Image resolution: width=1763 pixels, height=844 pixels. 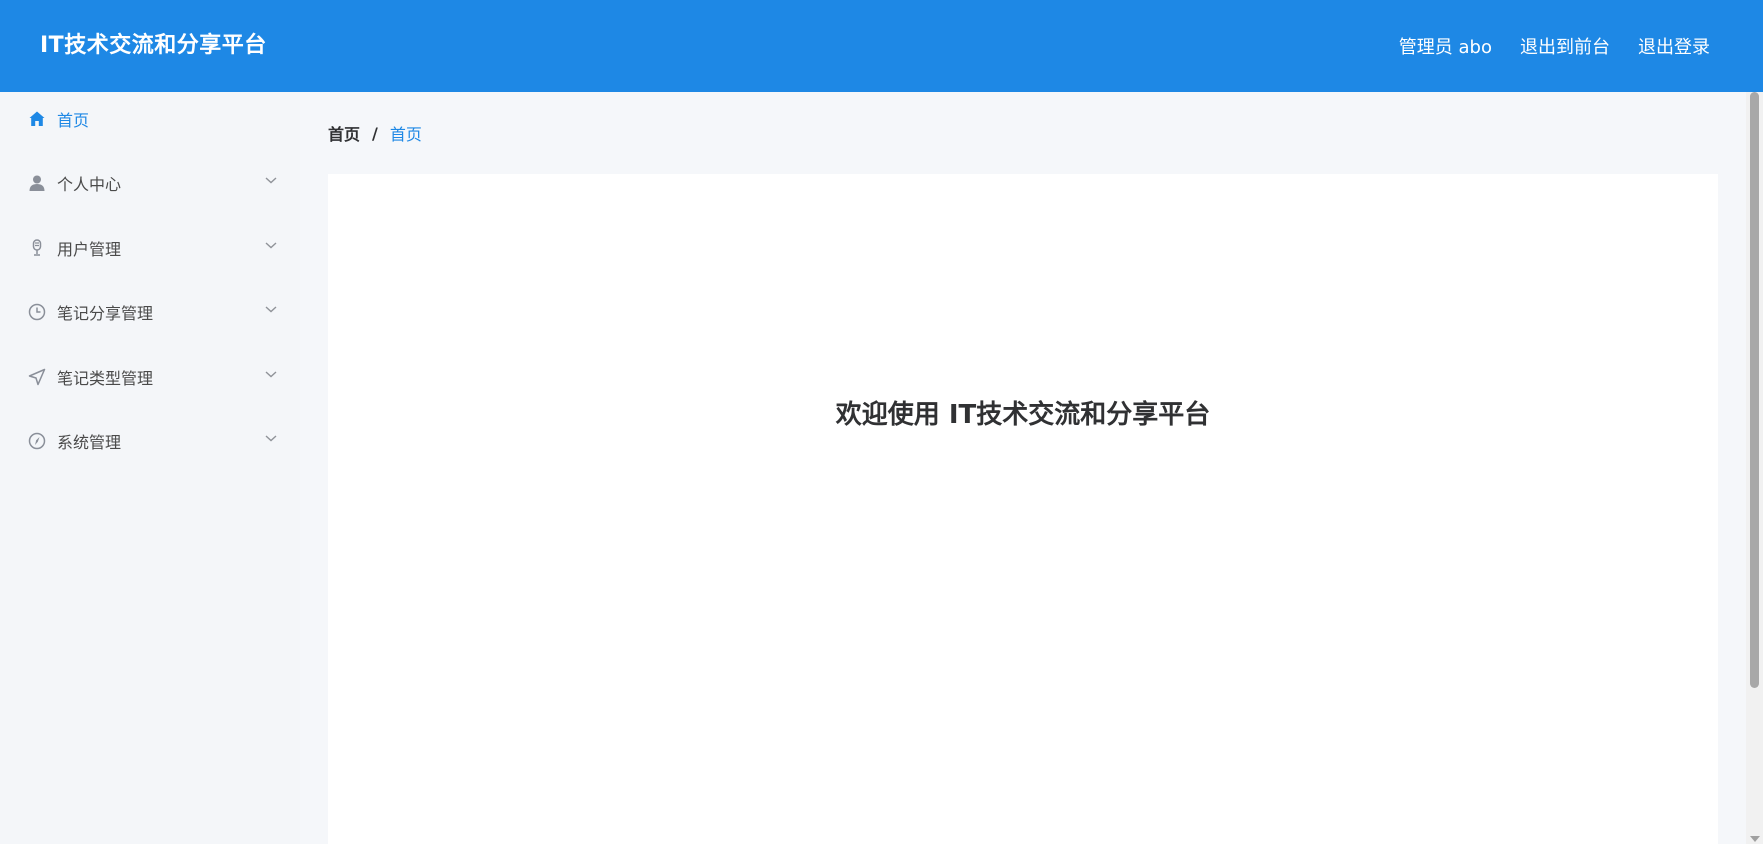 What do you see at coordinates (89, 249) in the screenshot?
I see `sidebar-item-label: 用户管理` at bounding box center [89, 249].